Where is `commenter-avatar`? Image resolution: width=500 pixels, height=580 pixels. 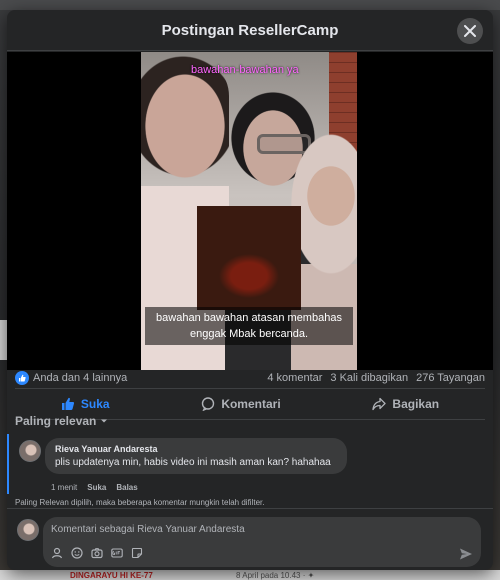
commenter-avatar is located at coordinates (30, 451).